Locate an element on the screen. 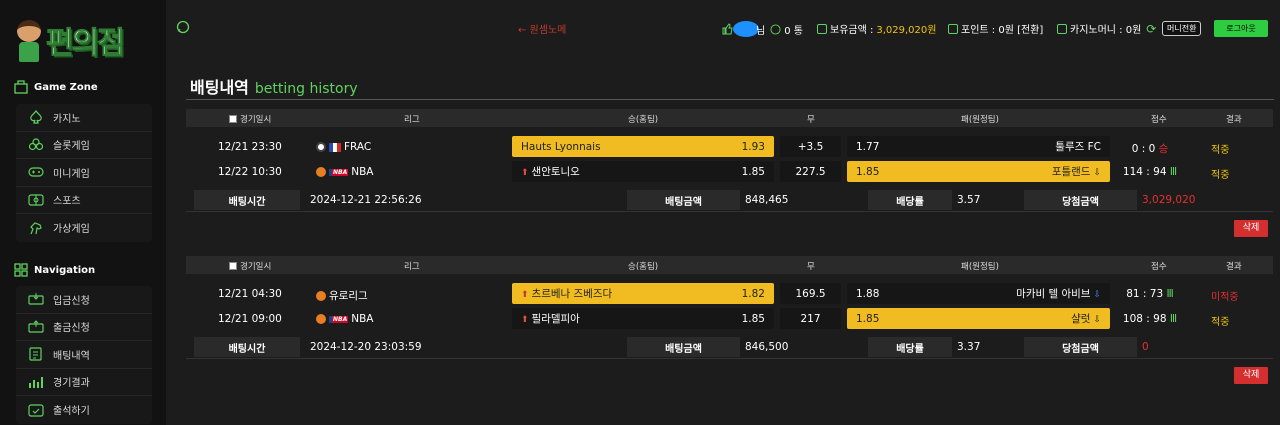 The height and width of the screenshot is (425, 1280). home-odds-button: ⬆ 필라델피아 1.85 is located at coordinates (643, 318).